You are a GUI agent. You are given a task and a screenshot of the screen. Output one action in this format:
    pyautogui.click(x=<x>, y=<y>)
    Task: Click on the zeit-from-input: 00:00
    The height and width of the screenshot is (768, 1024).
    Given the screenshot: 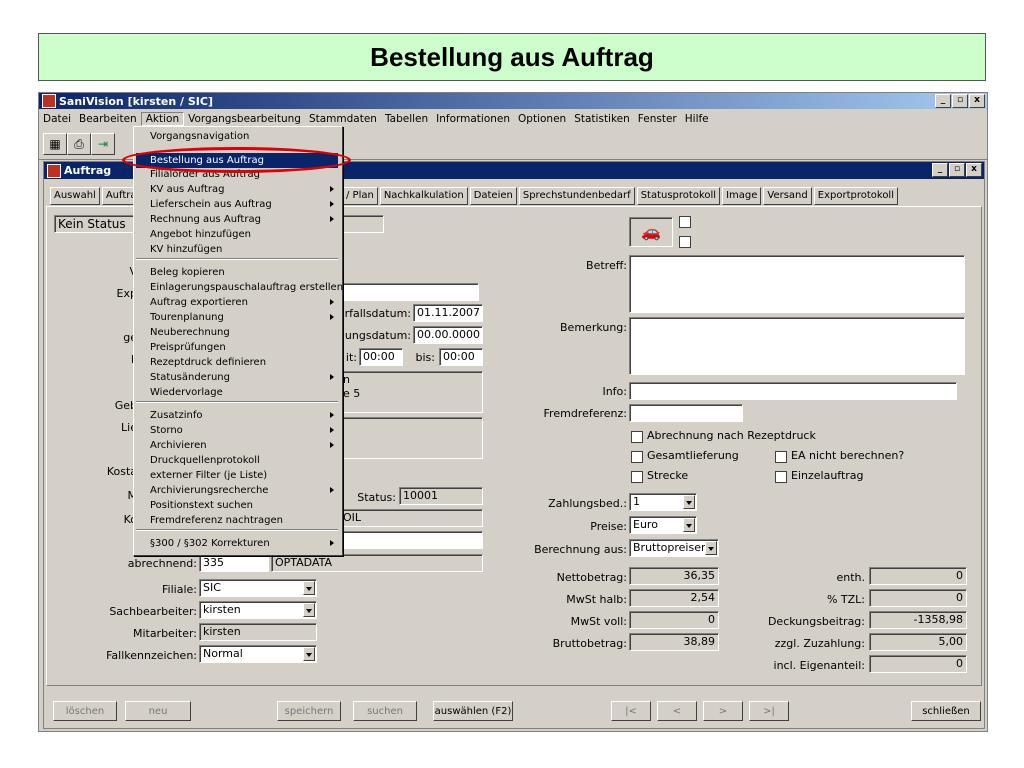 What is the action you would take?
    pyautogui.click(x=381, y=357)
    